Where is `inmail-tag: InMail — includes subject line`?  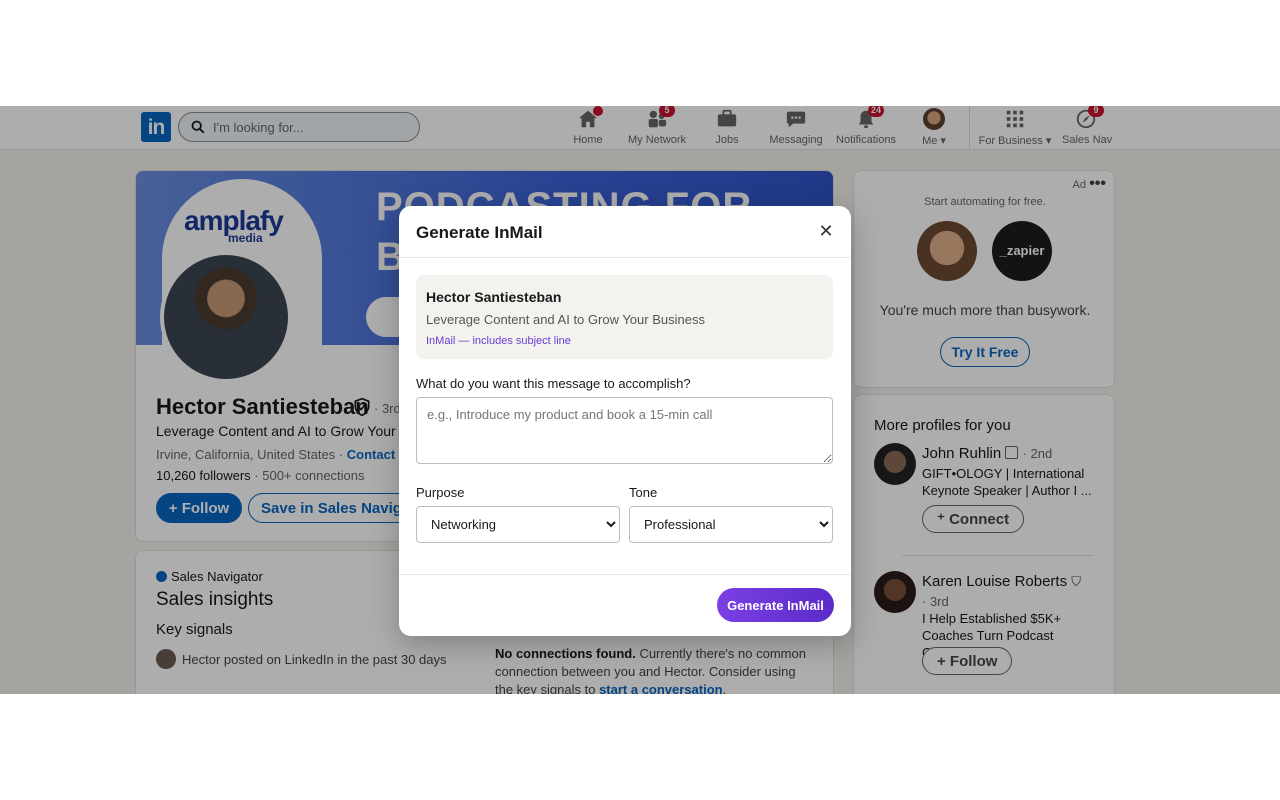
inmail-tag: InMail — includes subject line is located at coordinates (498, 341).